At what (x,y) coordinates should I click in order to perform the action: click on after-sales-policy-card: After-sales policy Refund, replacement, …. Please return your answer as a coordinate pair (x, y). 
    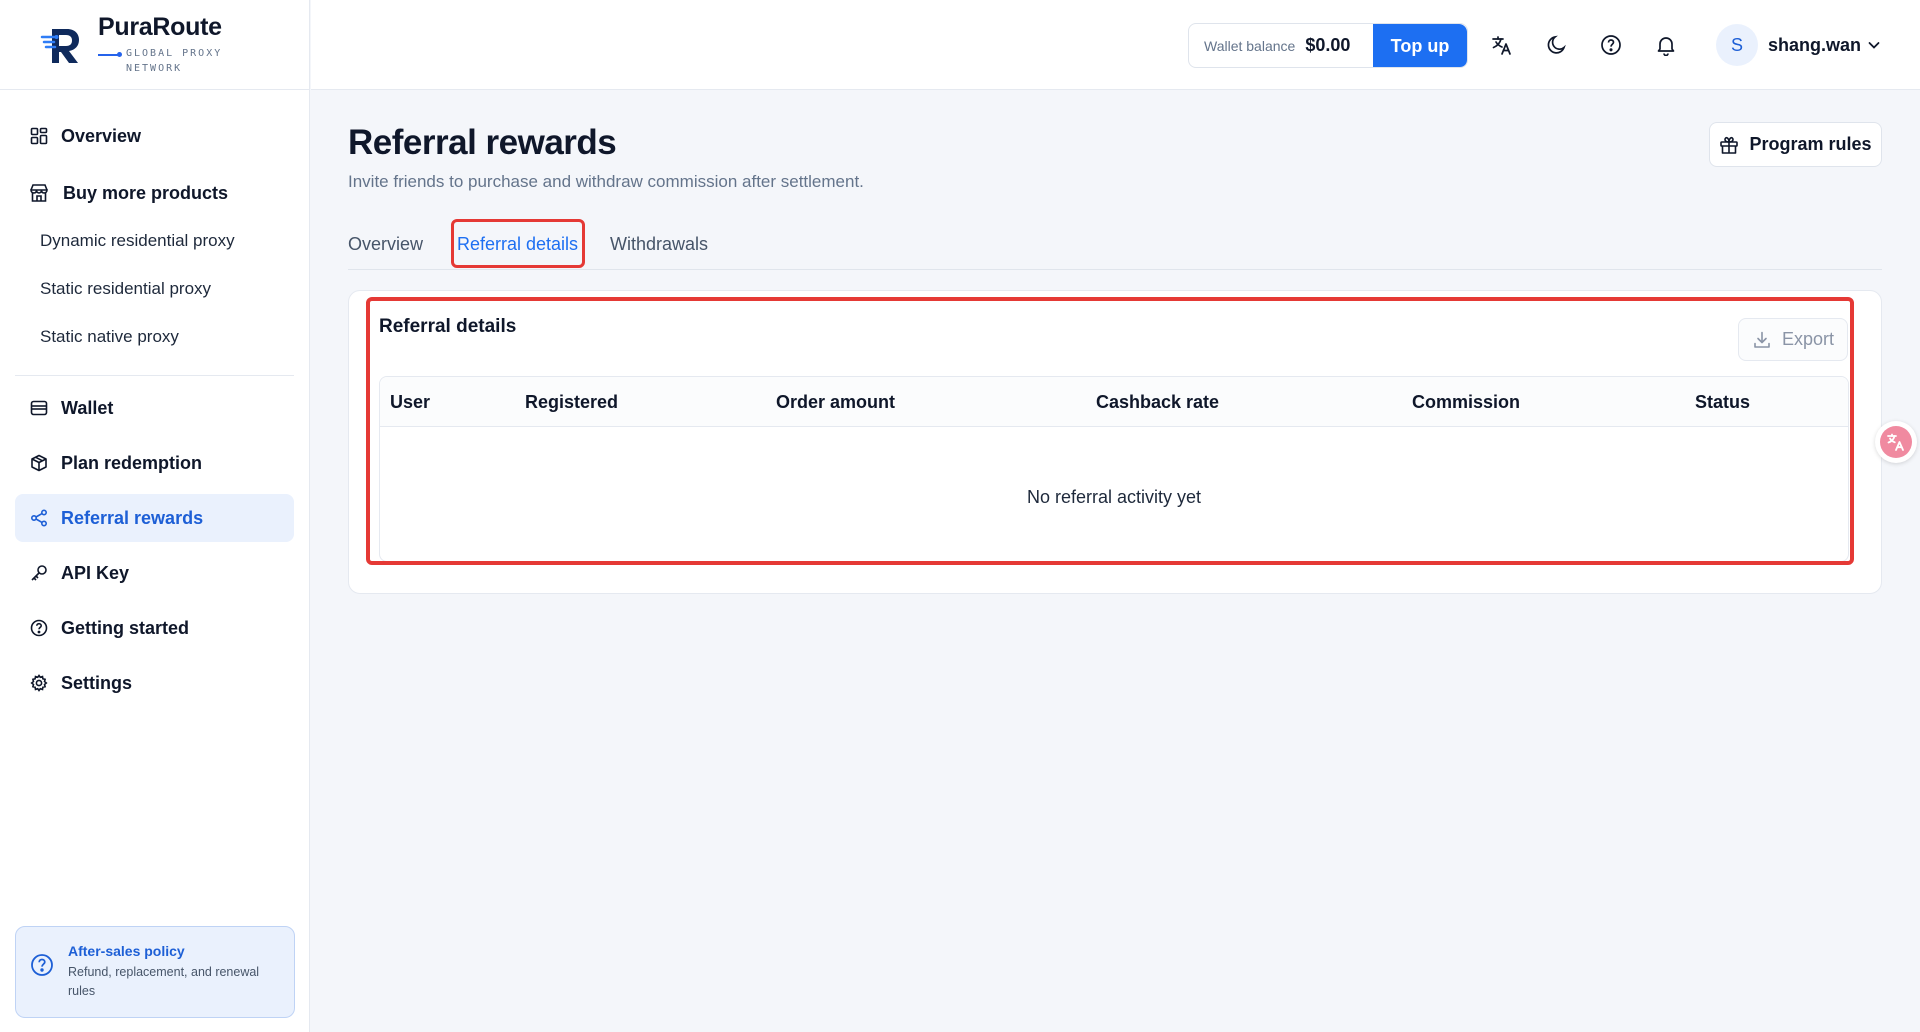
    Looking at the image, I should click on (155, 972).